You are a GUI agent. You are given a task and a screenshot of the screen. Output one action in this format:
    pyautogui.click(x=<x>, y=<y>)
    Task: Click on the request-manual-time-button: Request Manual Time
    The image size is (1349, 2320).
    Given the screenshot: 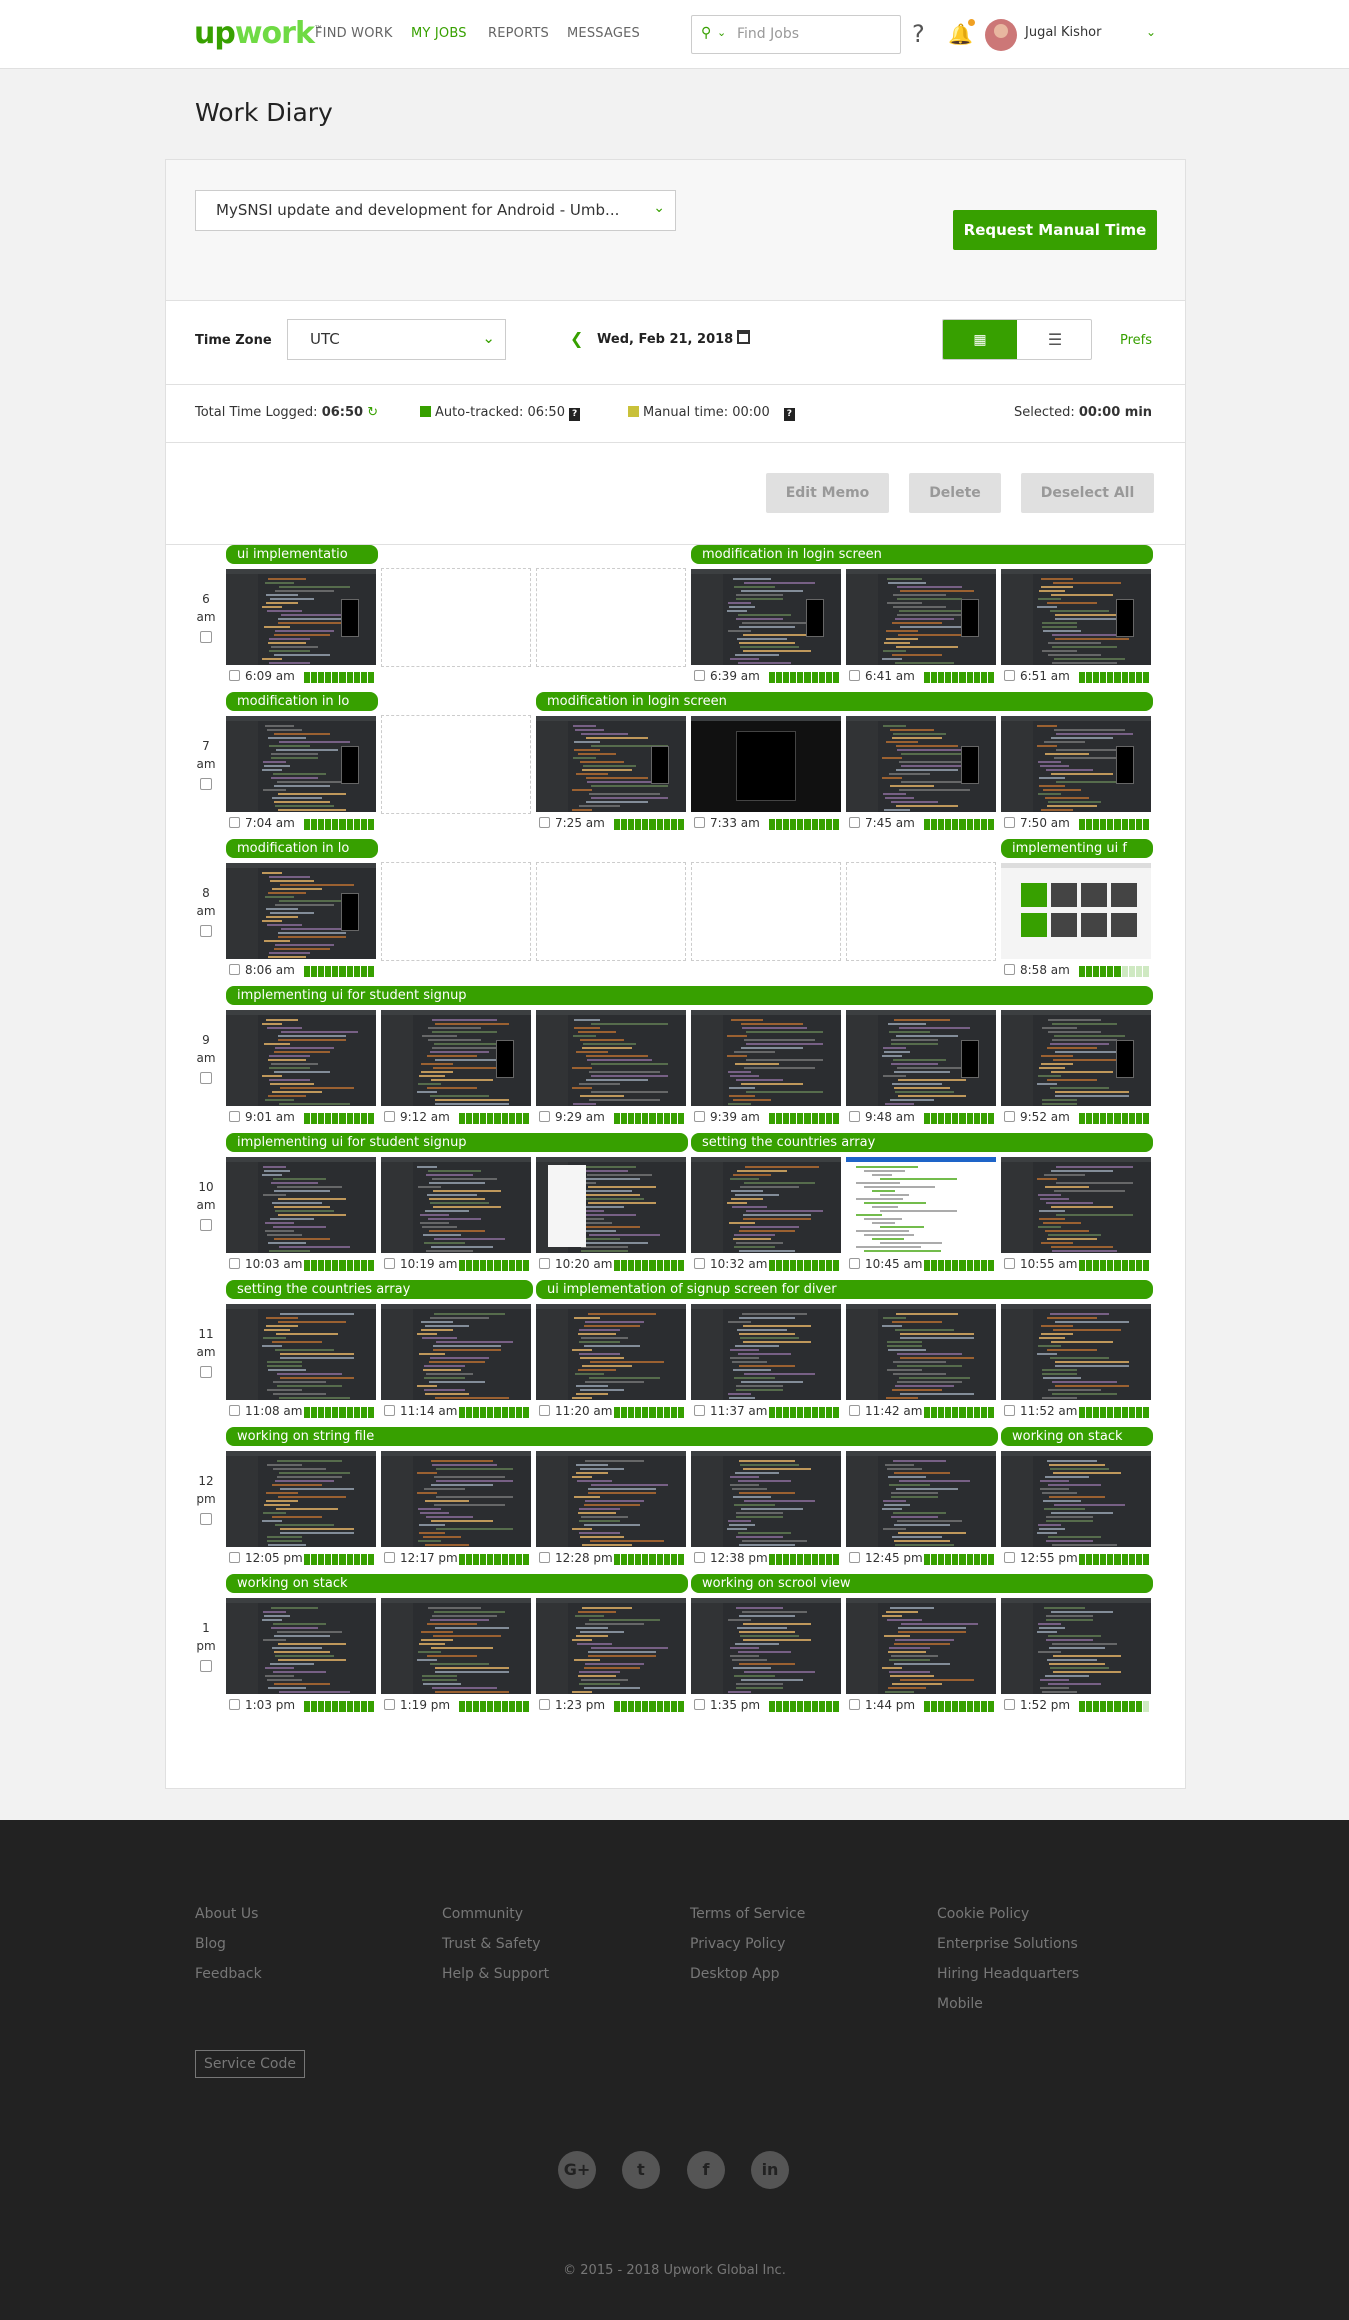 What is the action you would take?
    pyautogui.click(x=1055, y=230)
    